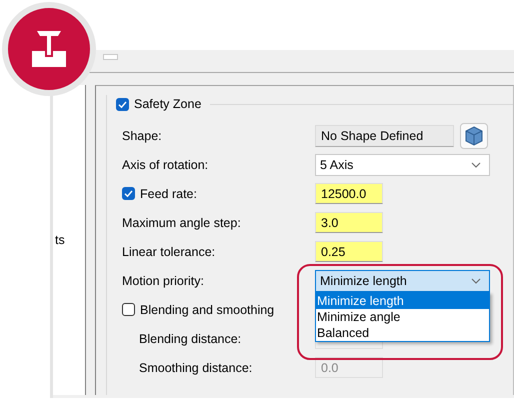  What do you see at coordinates (195, 367) in the screenshot?
I see `field-label: Smoothing distance:` at bounding box center [195, 367].